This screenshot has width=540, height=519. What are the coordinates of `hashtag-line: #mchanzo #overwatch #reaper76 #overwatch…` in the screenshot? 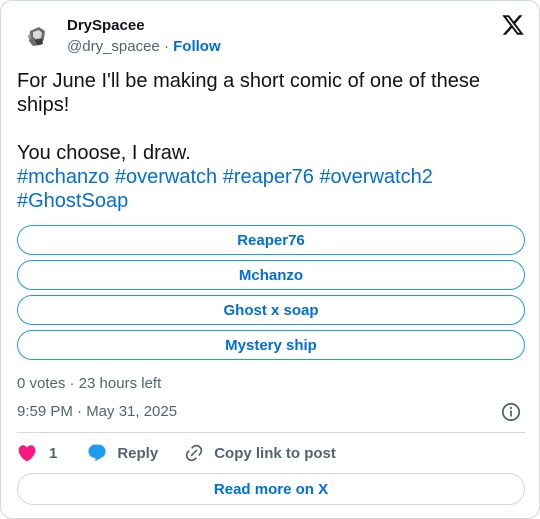 It's located at (267, 177).